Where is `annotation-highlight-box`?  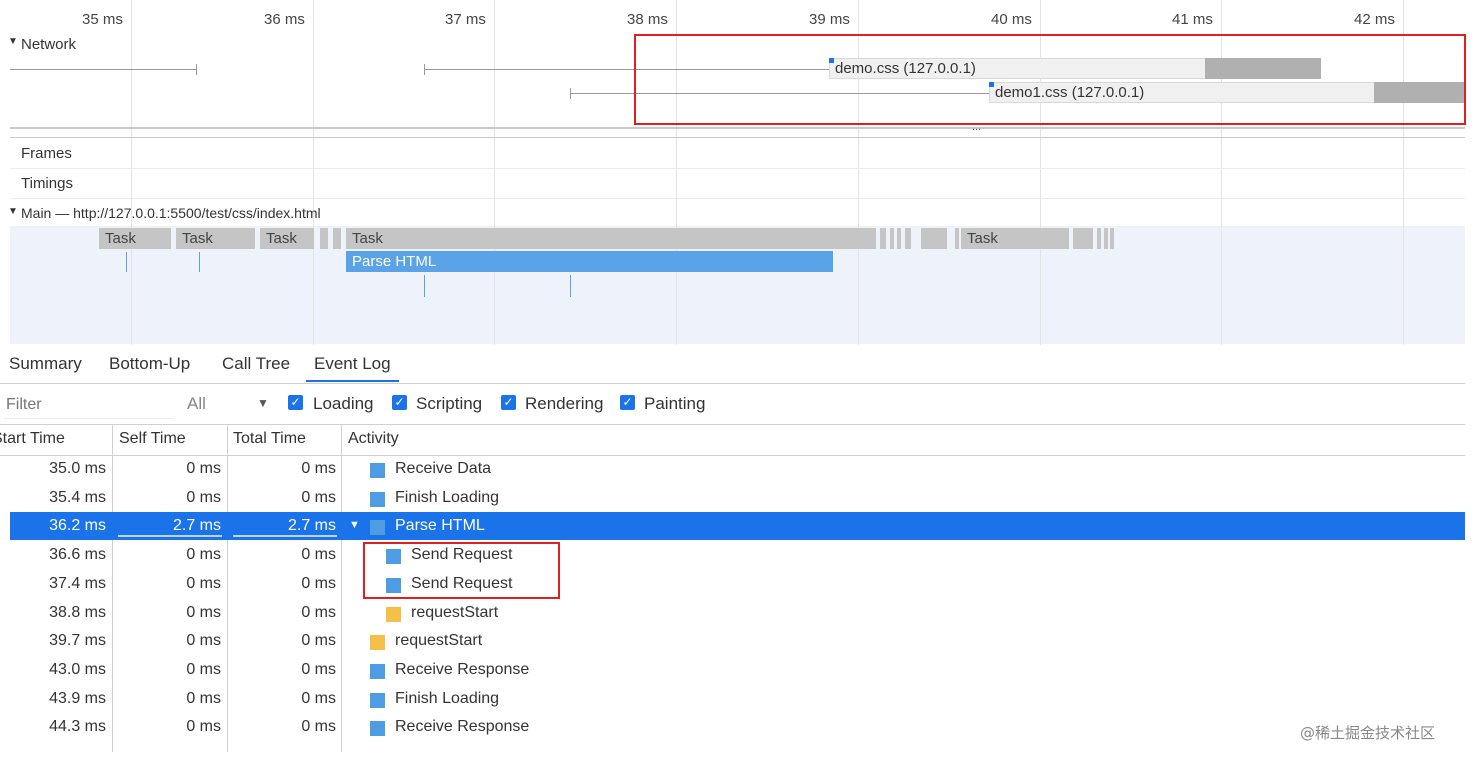
annotation-highlight-box is located at coordinates (1050, 79).